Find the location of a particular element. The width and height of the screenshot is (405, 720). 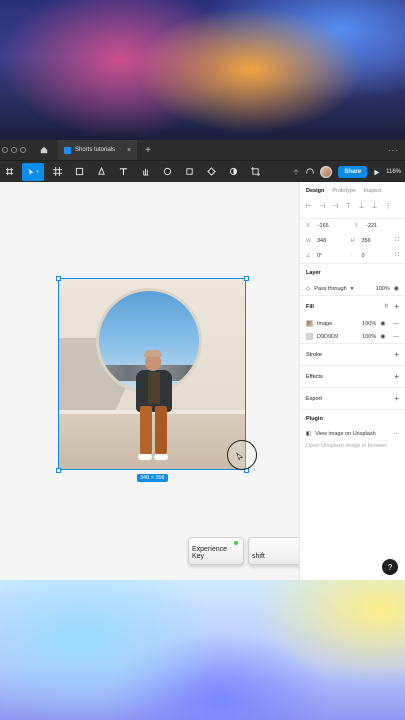

help-button: ? is located at coordinates (390, 567).